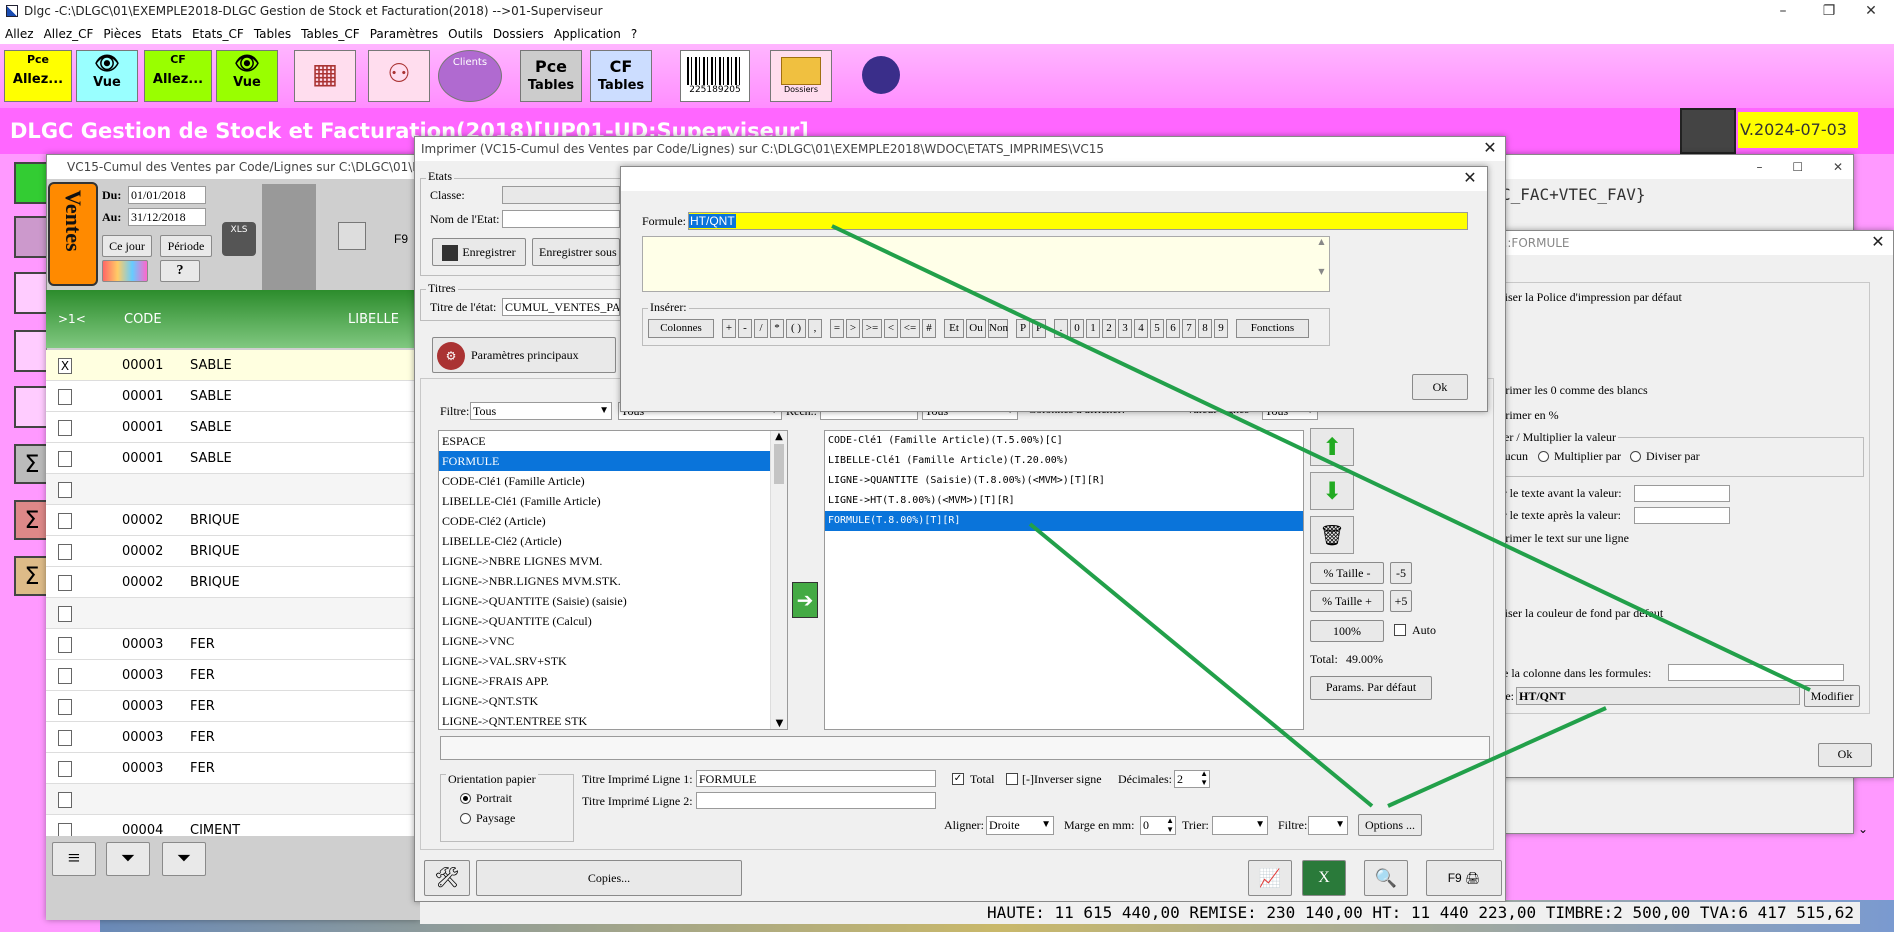 This screenshot has height=932, width=1894. I want to click on list-item: LIGNE->HT(T.8.00%)(<MVM>)[T][R], so click(1064, 501).